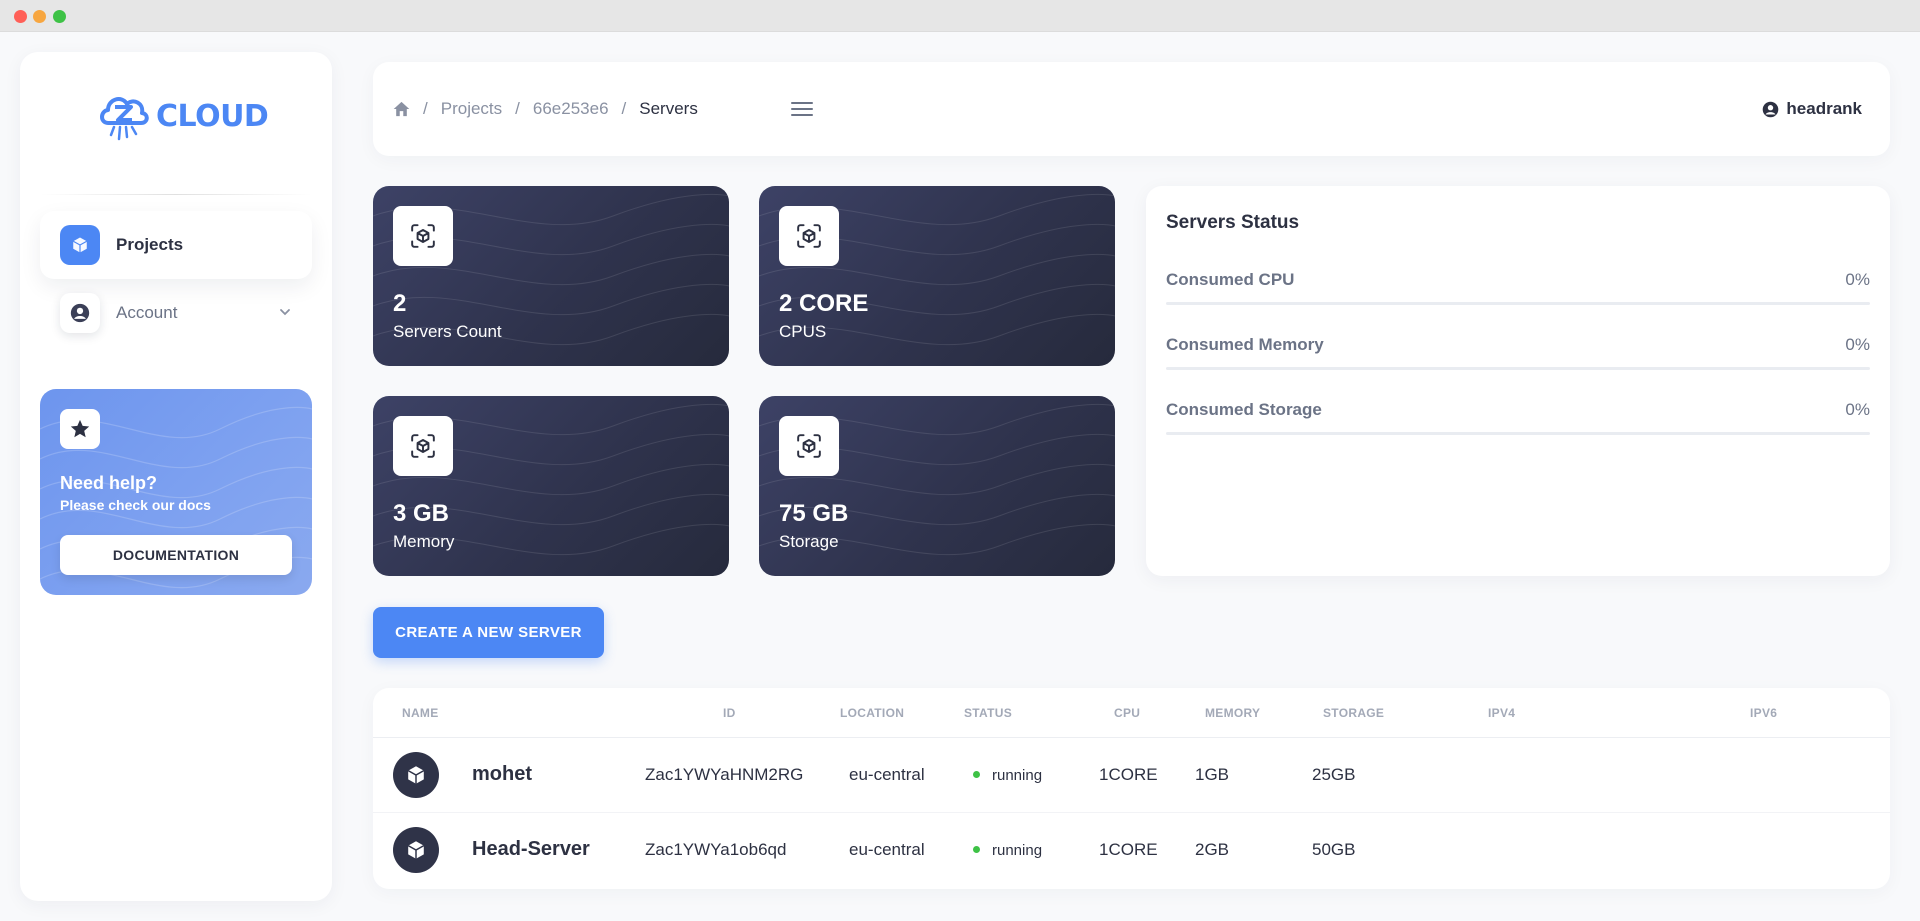  Describe the element at coordinates (988, 713) in the screenshot. I see `column-header-status: STATUS` at that location.